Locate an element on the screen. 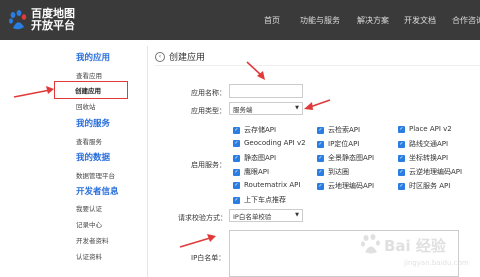 The width and height of the screenshot is (480, 277). sidebar-item-records: 记录中心 is located at coordinates (89, 224).